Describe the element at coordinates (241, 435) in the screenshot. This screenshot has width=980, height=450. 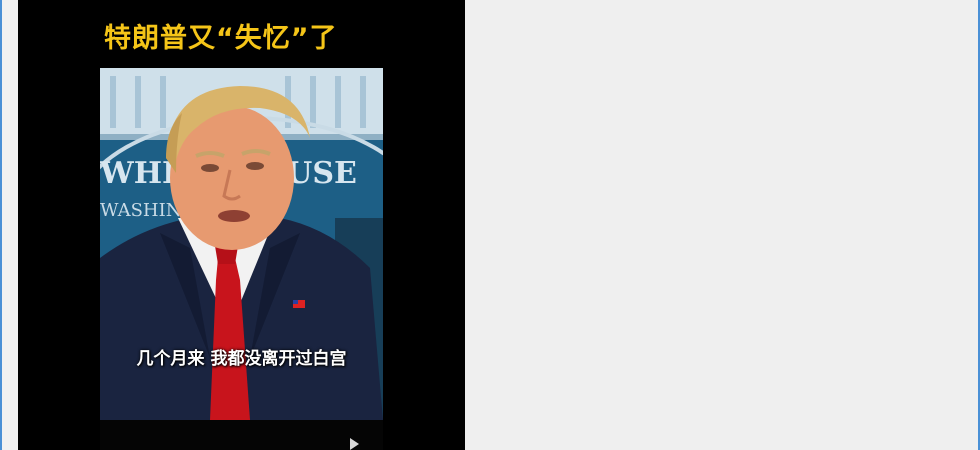
I see `player-control-bar` at that location.